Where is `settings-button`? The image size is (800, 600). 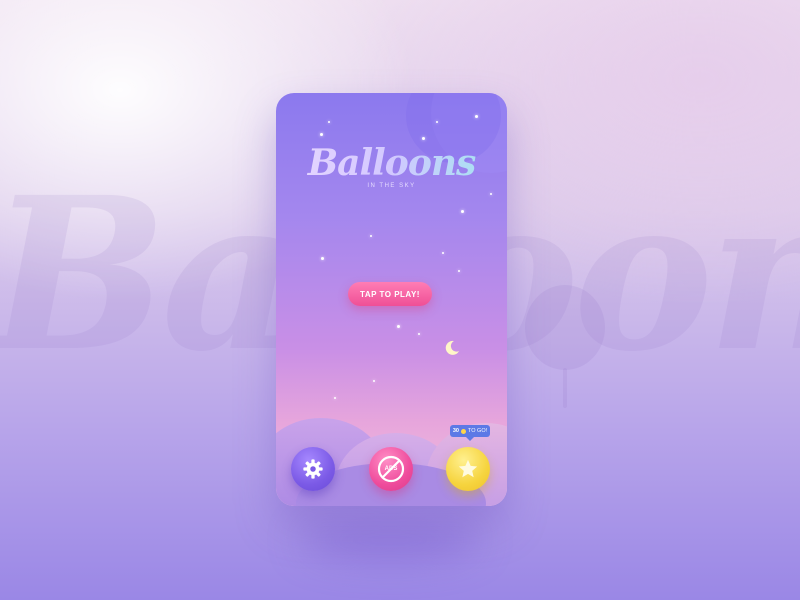 settings-button is located at coordinates (313, 469).